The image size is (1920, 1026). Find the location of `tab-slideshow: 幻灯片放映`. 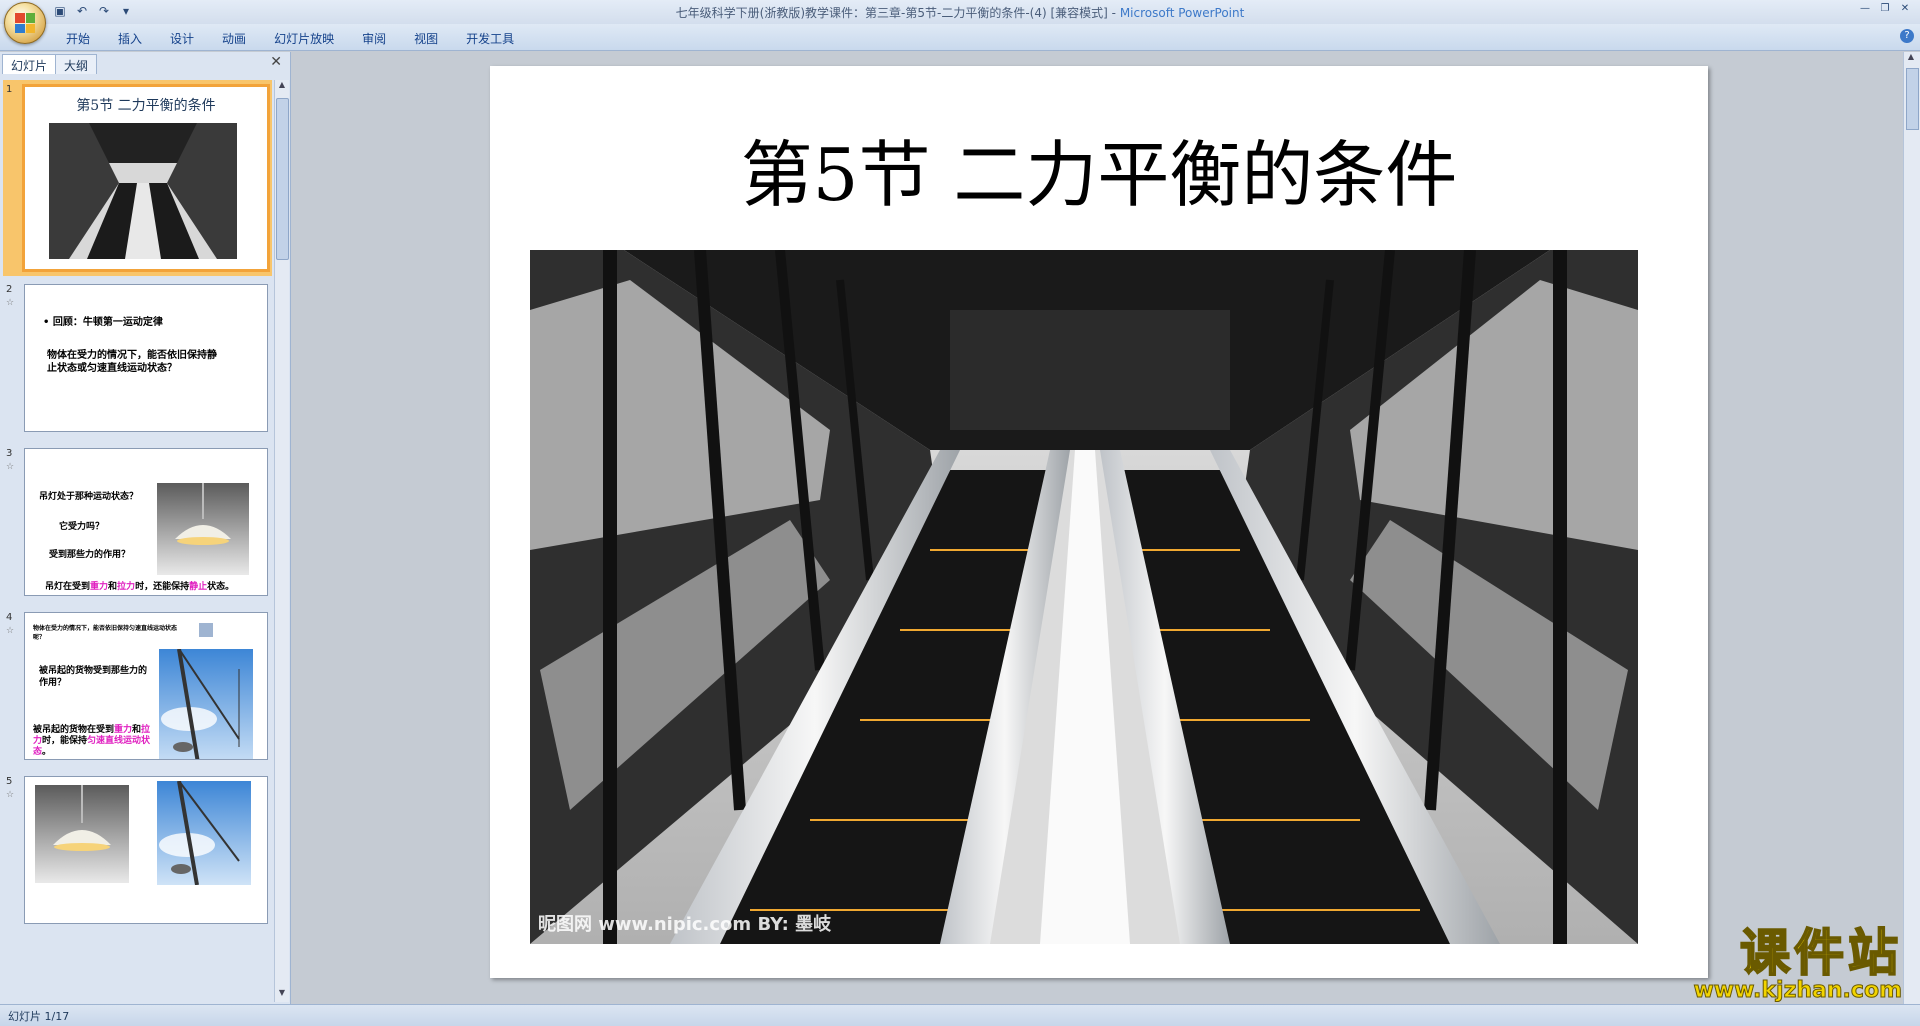

tab-slideshow: 幻灯片放映 is located at coordinates (304, 38).